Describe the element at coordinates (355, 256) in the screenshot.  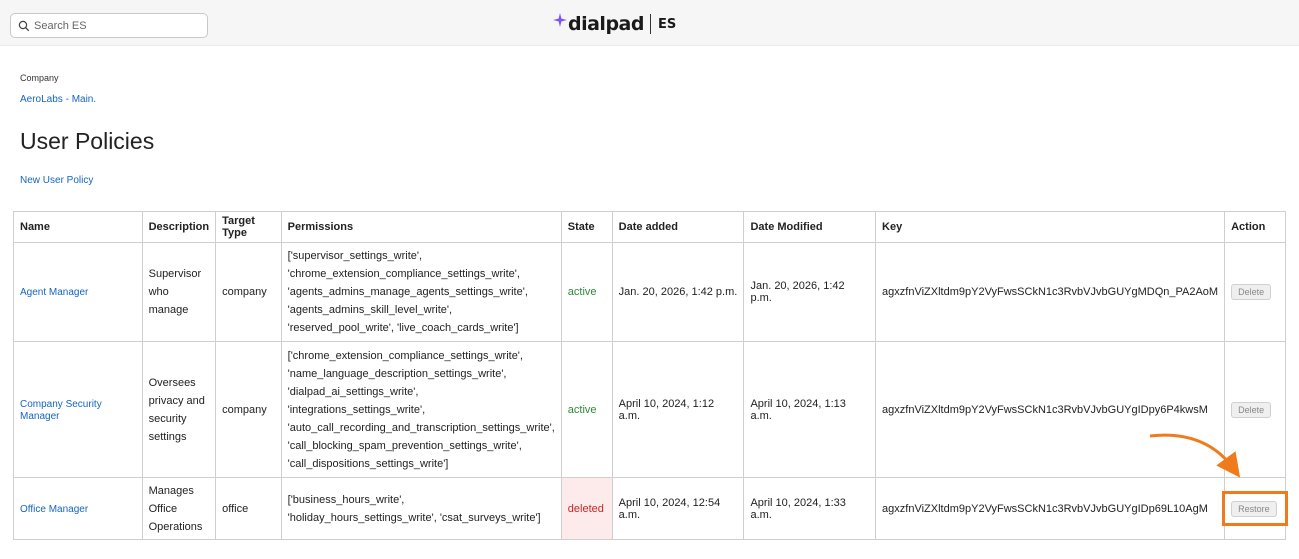
I see `permission-line: ['supervisor_settings_write',` at that location.